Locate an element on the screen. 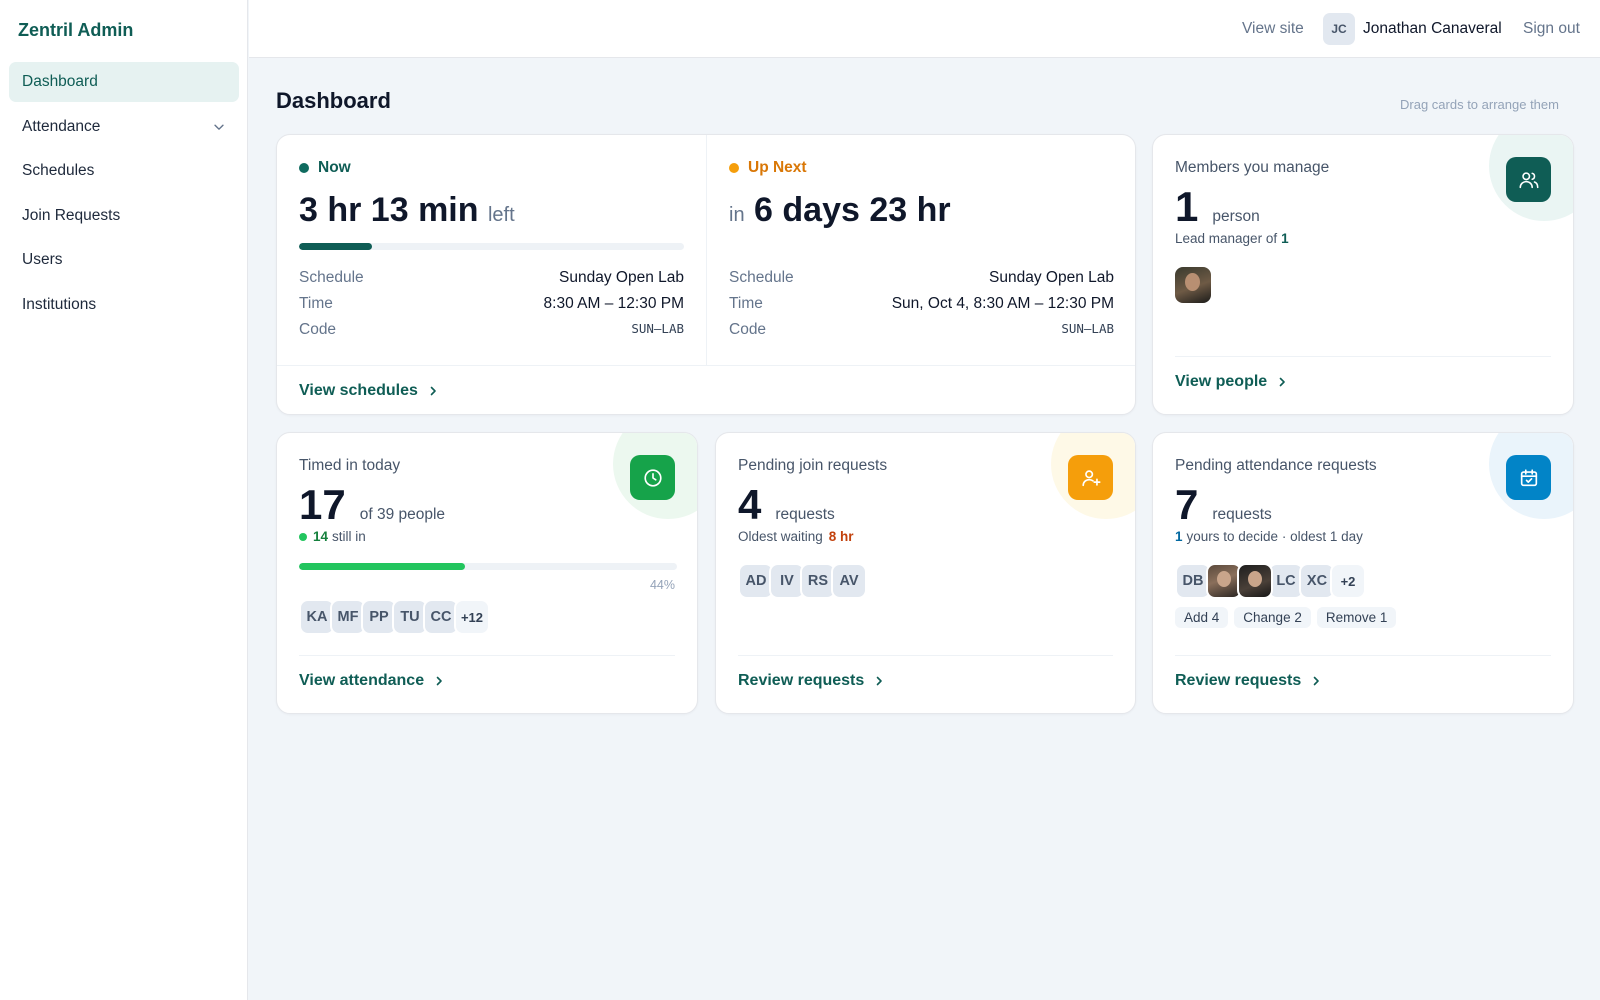  sub-prefix: Oldest waiting is located at coordinates (780, 536).